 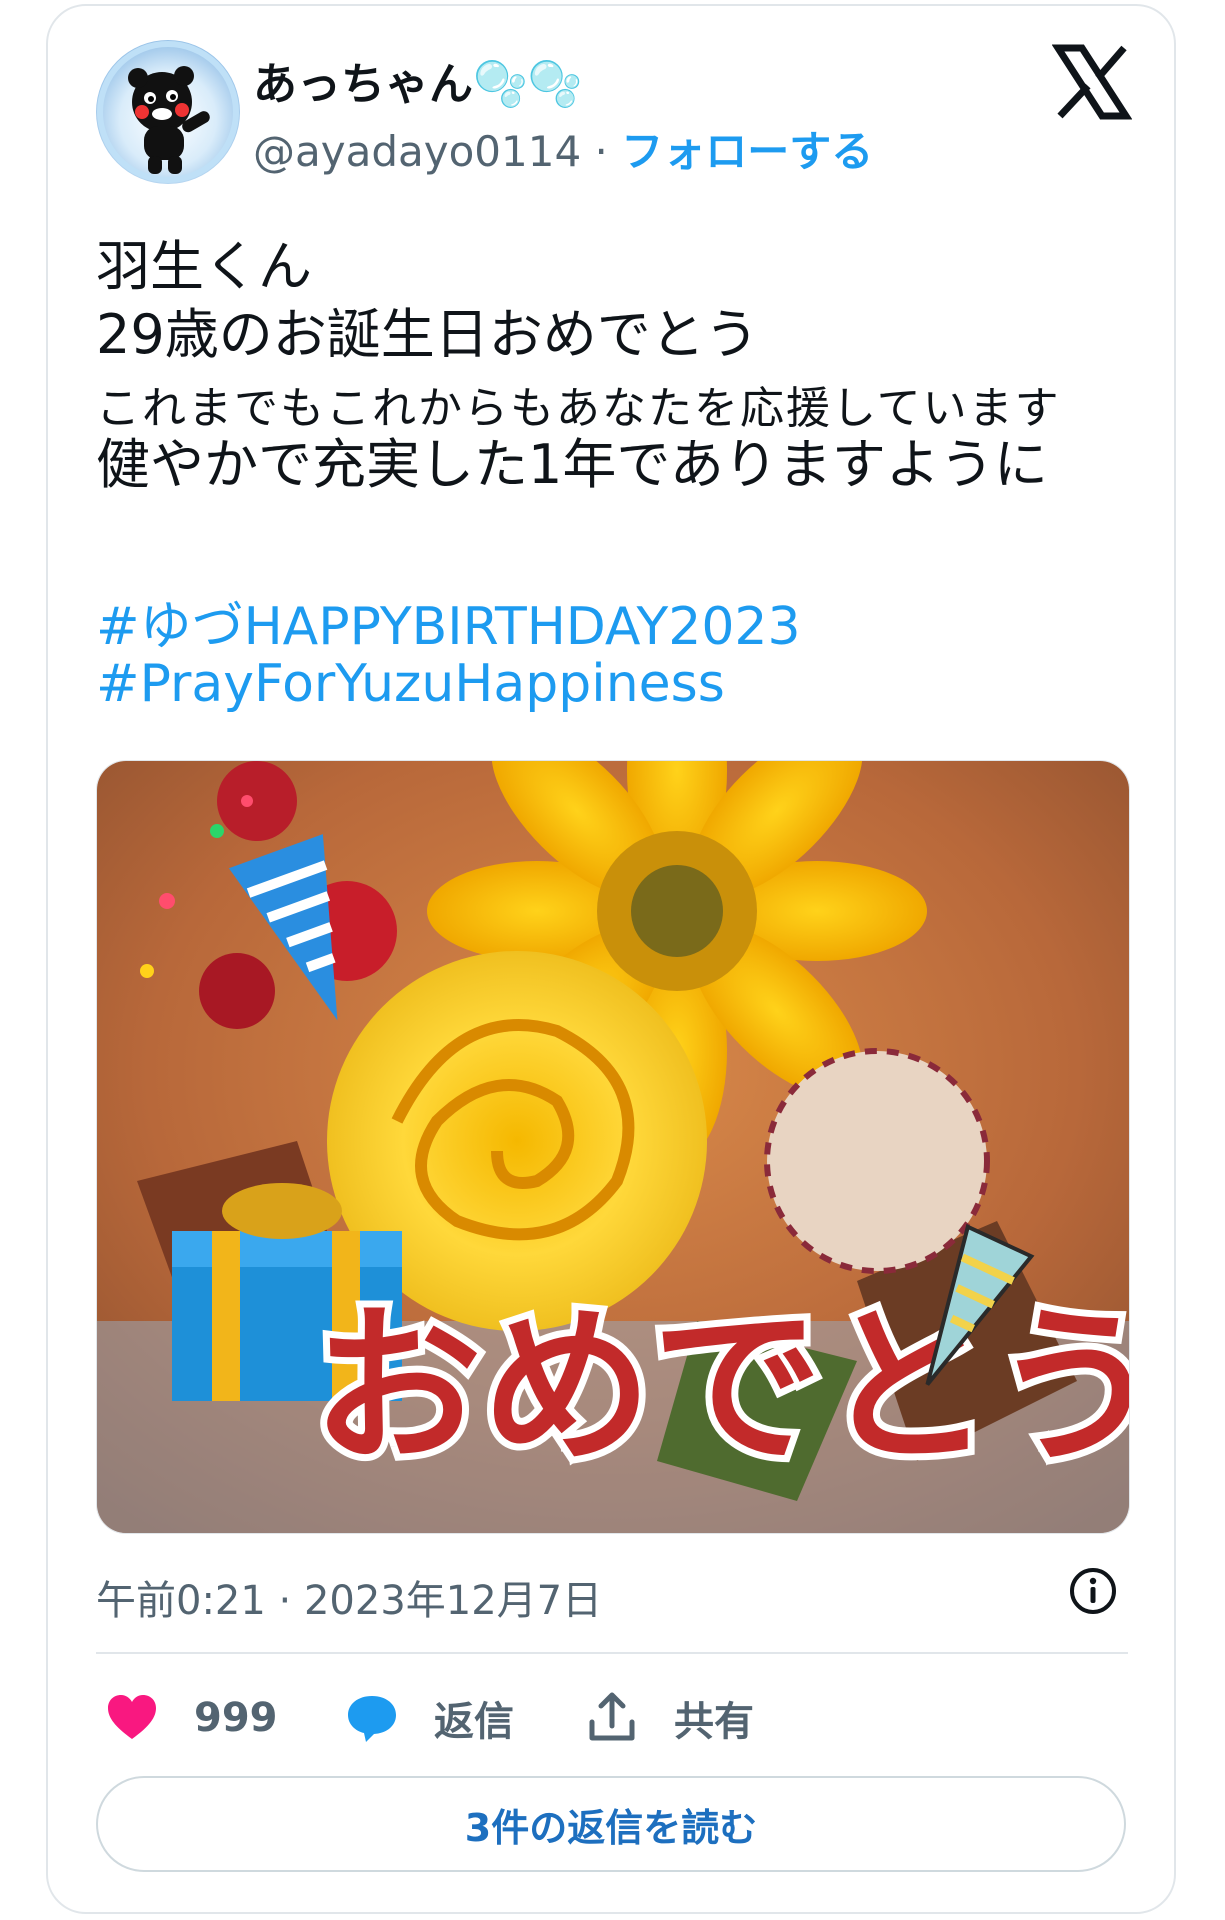 What do you see at coordinates (429, 1718) in the screenshot?
I see `reply-button: 返信` at bounding box center [429, 1718].